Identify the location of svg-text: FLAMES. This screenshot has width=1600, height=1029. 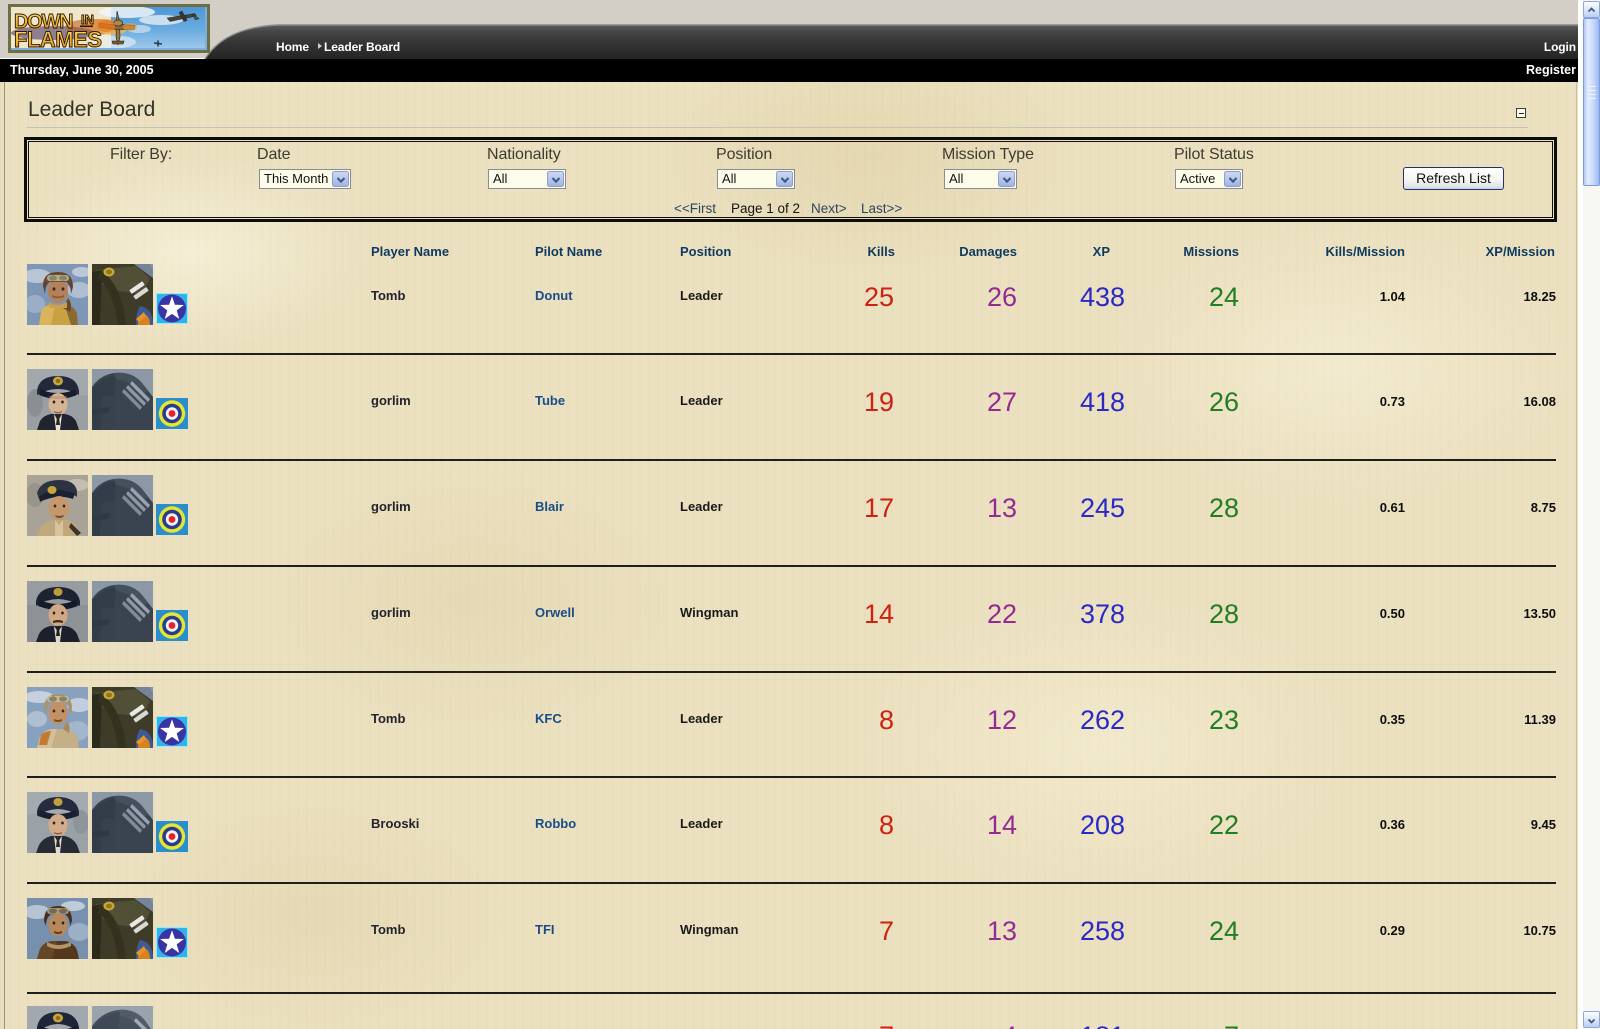
(58, 37).